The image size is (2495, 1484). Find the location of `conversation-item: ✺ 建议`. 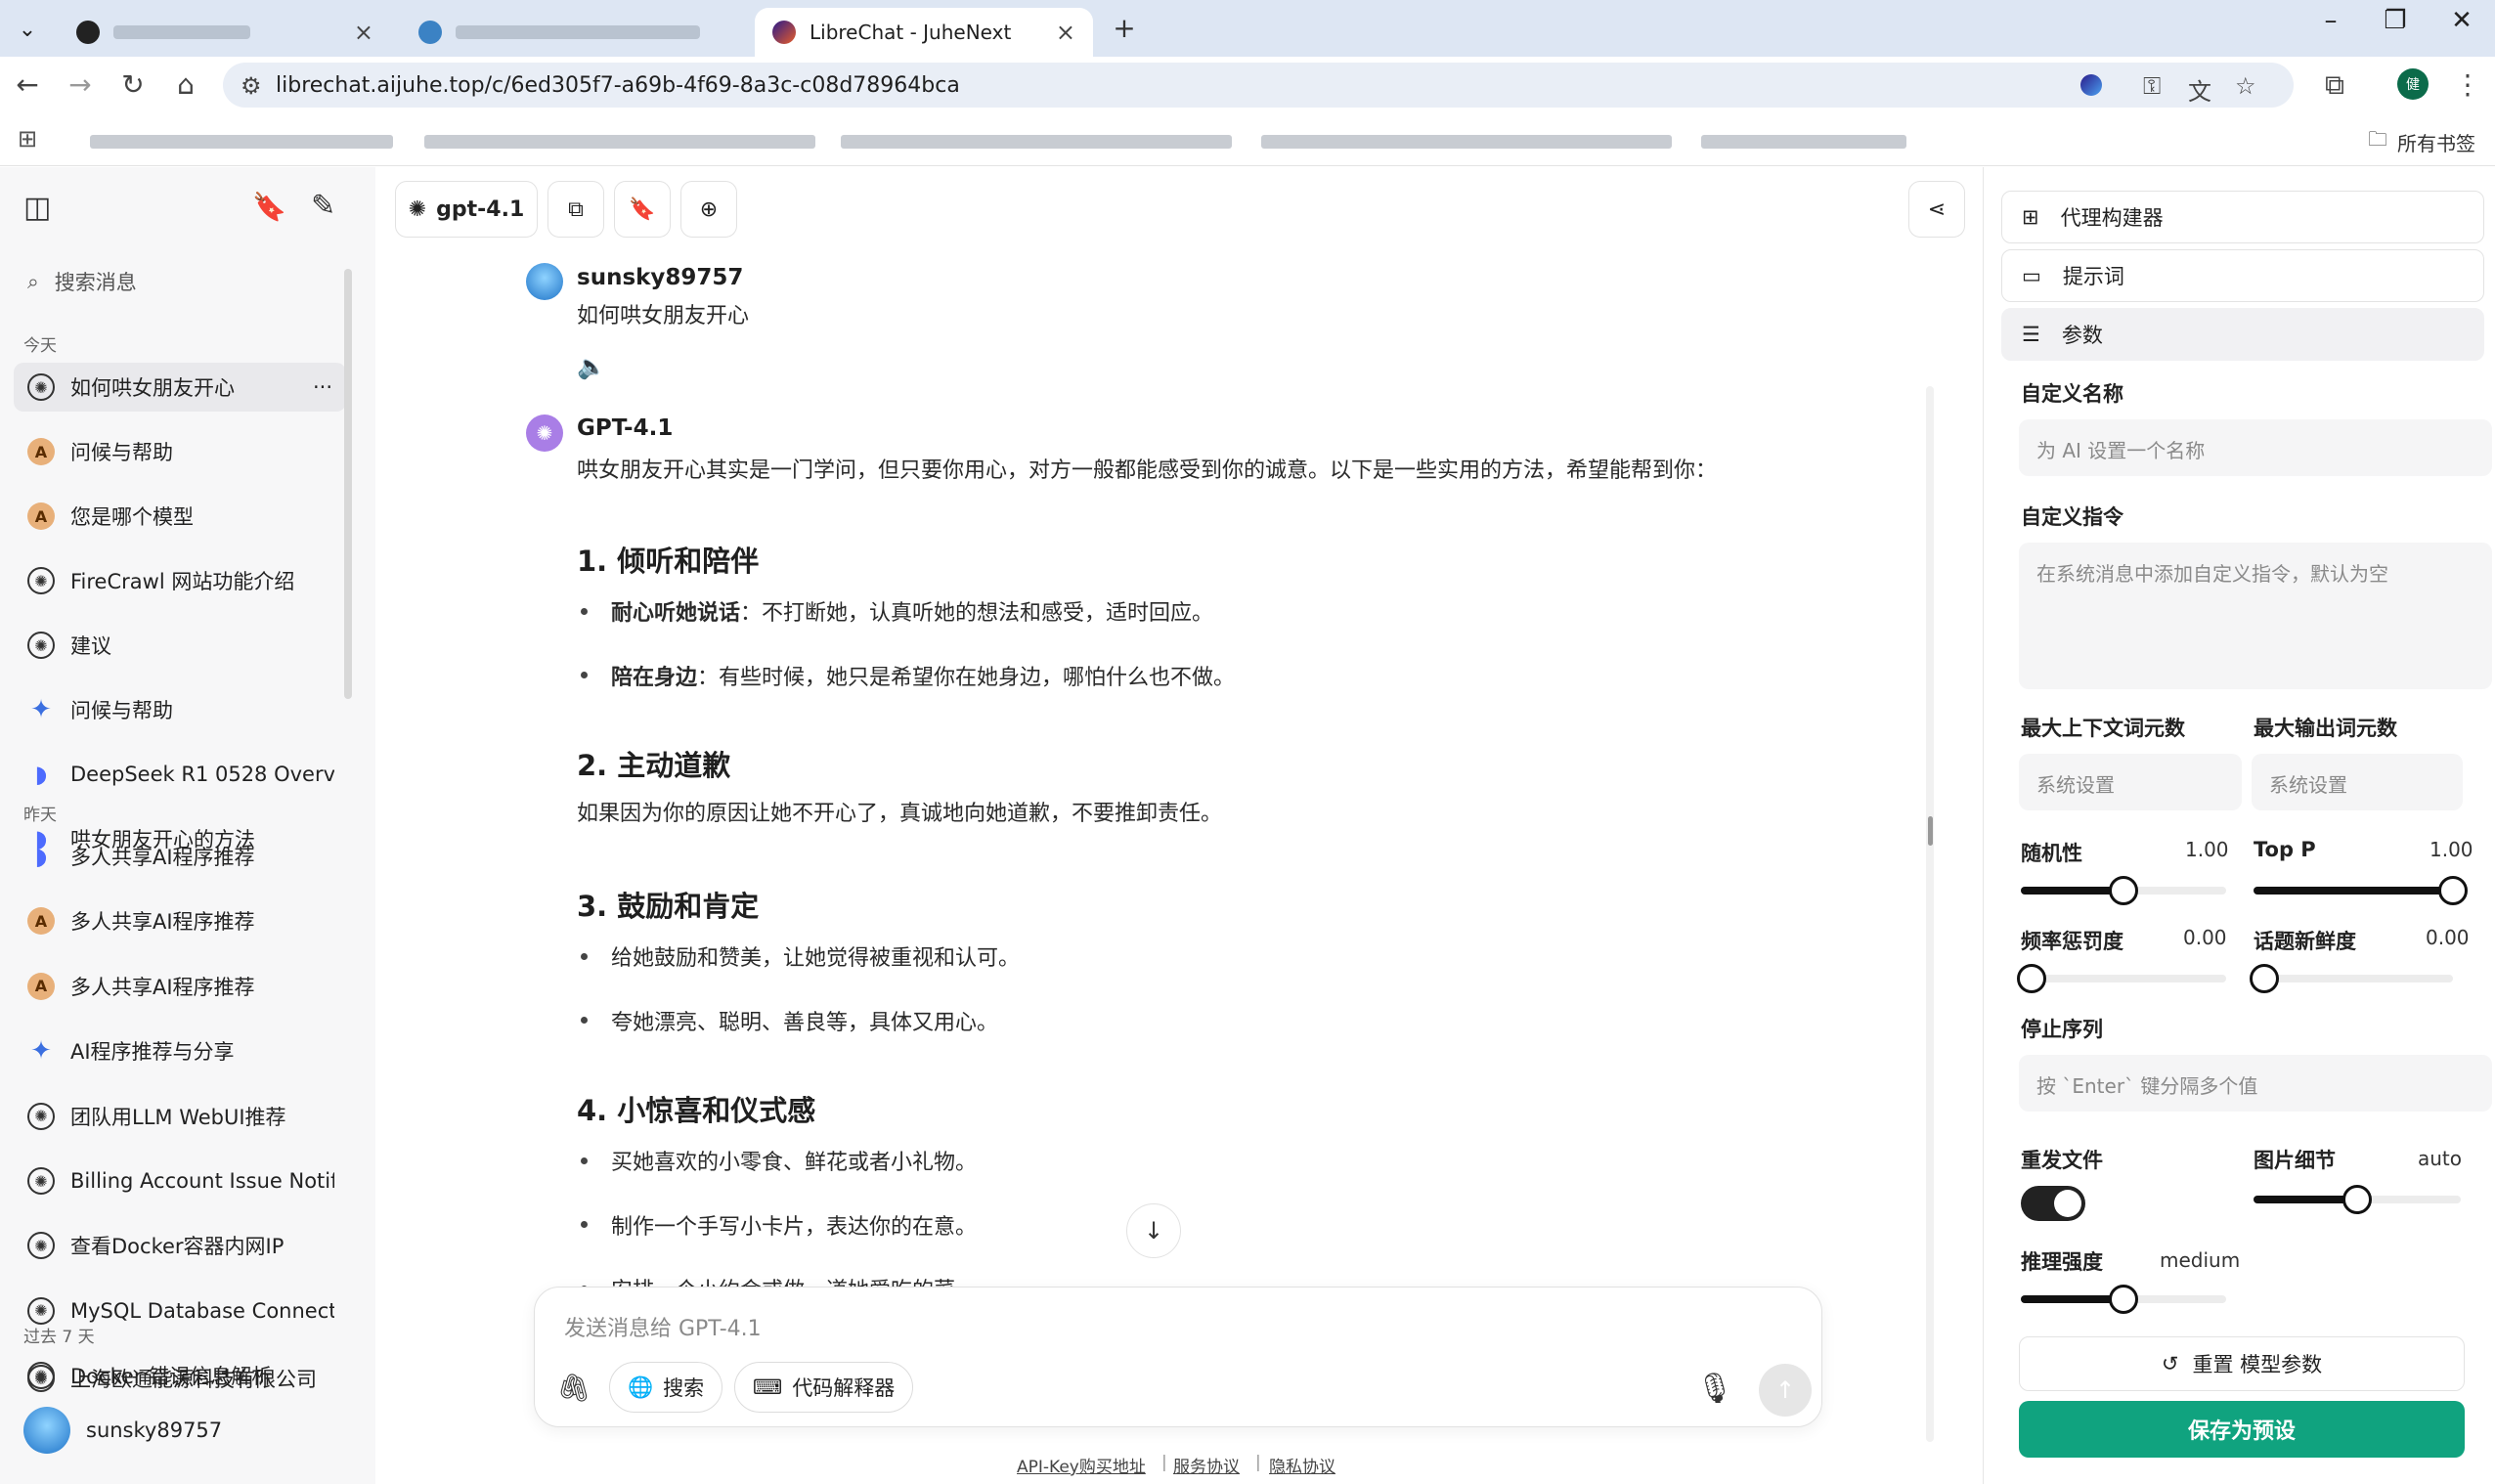

conversation-item: ✺ 建议 is located at coordinates (180, 645).